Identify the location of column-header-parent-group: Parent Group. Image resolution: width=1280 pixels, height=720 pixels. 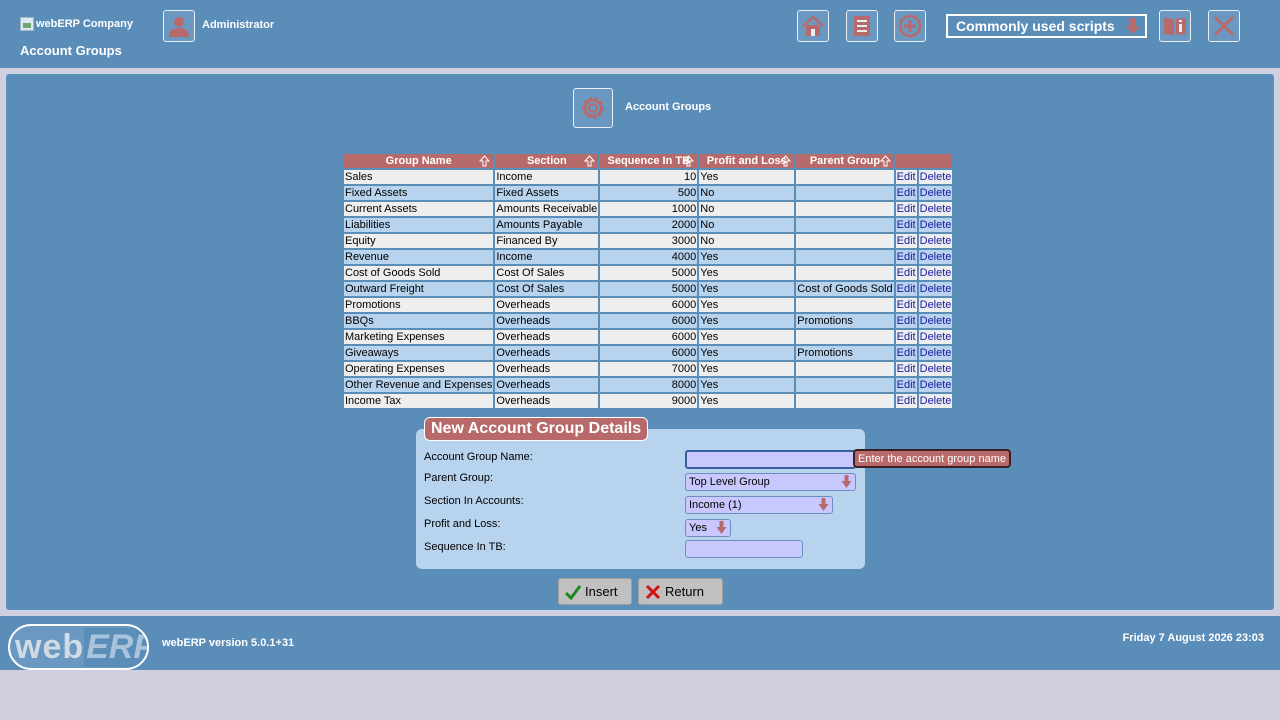
(845, 161).